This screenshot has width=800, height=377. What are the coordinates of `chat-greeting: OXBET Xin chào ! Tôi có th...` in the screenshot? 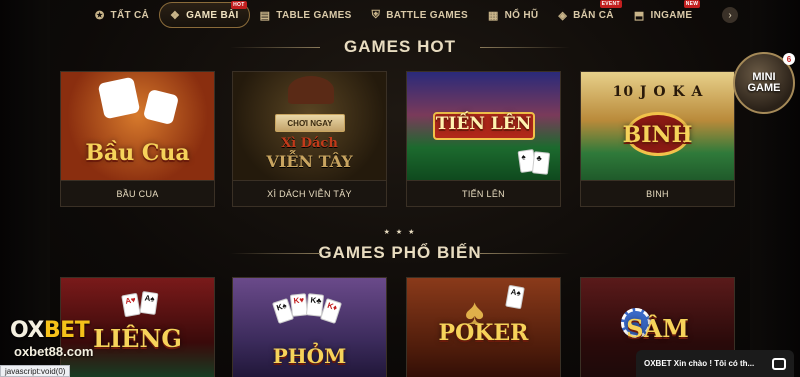 It's located at (699, 363).